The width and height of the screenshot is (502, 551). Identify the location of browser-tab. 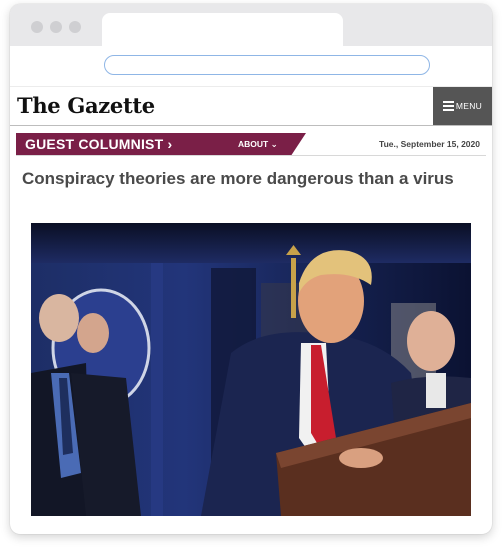
(222, 29).